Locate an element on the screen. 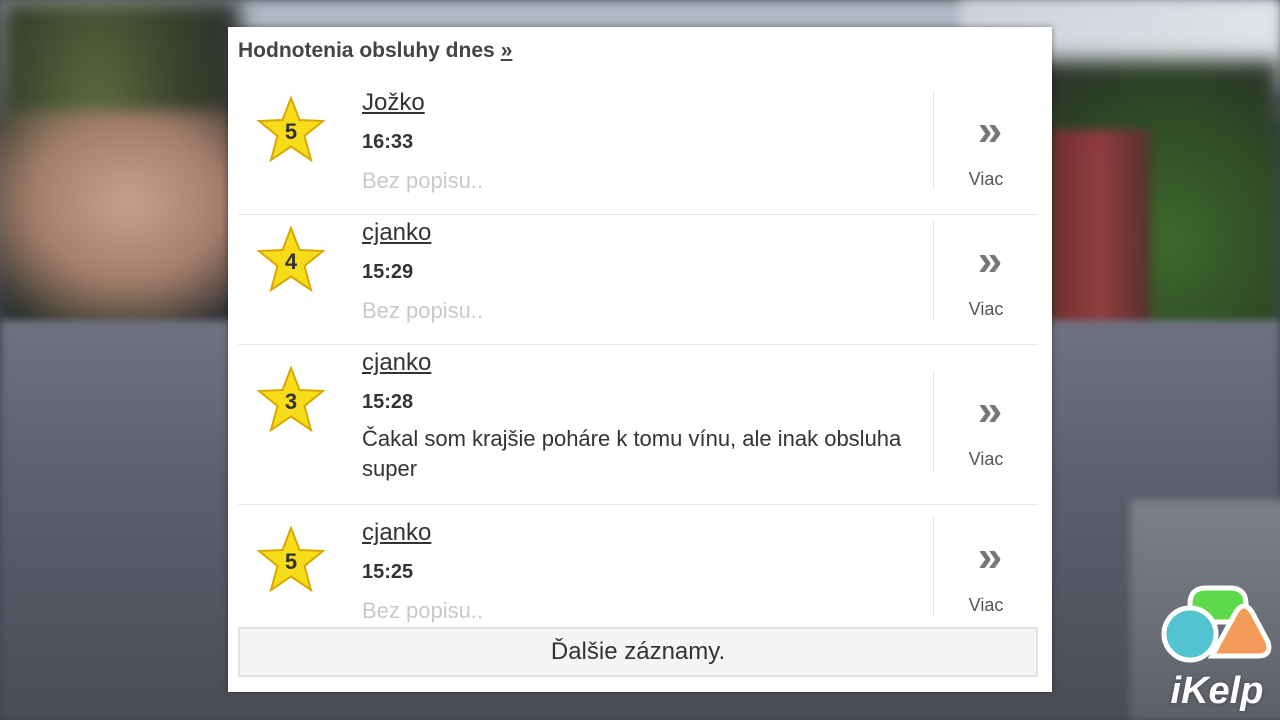 This screenshot has width=1280, height=720. load-more-button: Ďalšie záznamy. is located at coordinates (638, 652).